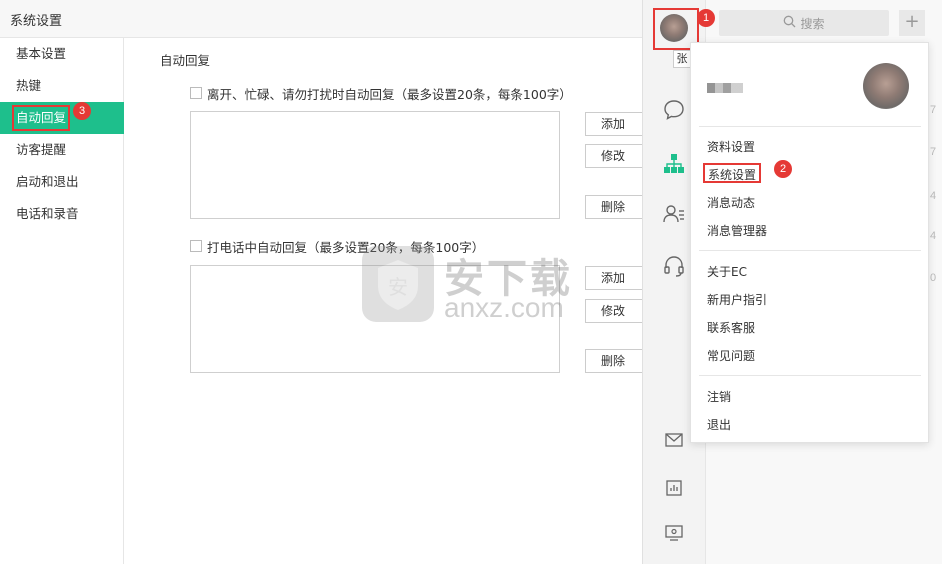 Image resolution: width=942 pixels, height=564 pixels. What do you see at coordinates (375, 165) in the screenshot?
I see `away-reply-list` at bounding box center [375, 165].